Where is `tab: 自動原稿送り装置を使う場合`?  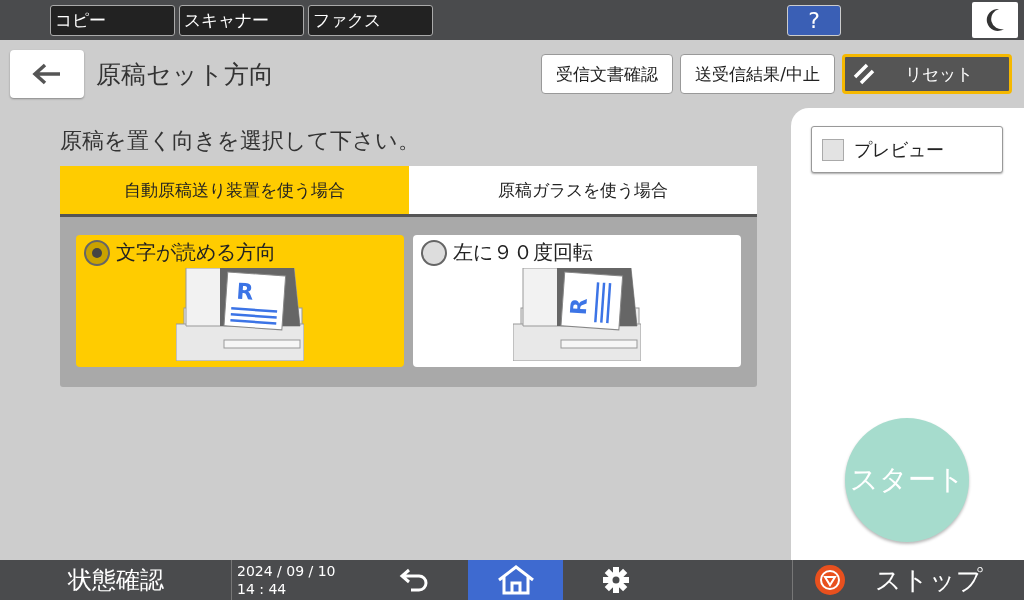 tab: 自動原稿送り装置を使う場合 is located at coordinates (234, 191).